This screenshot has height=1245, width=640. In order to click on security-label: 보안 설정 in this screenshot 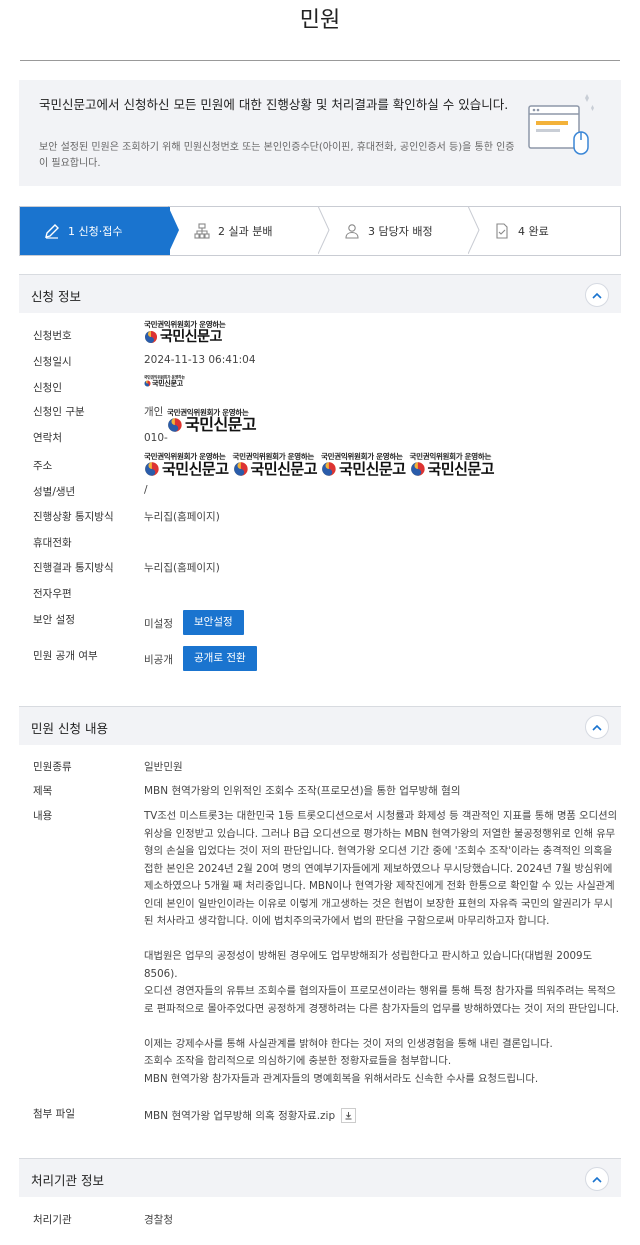, I will do `click(54, 620)`.